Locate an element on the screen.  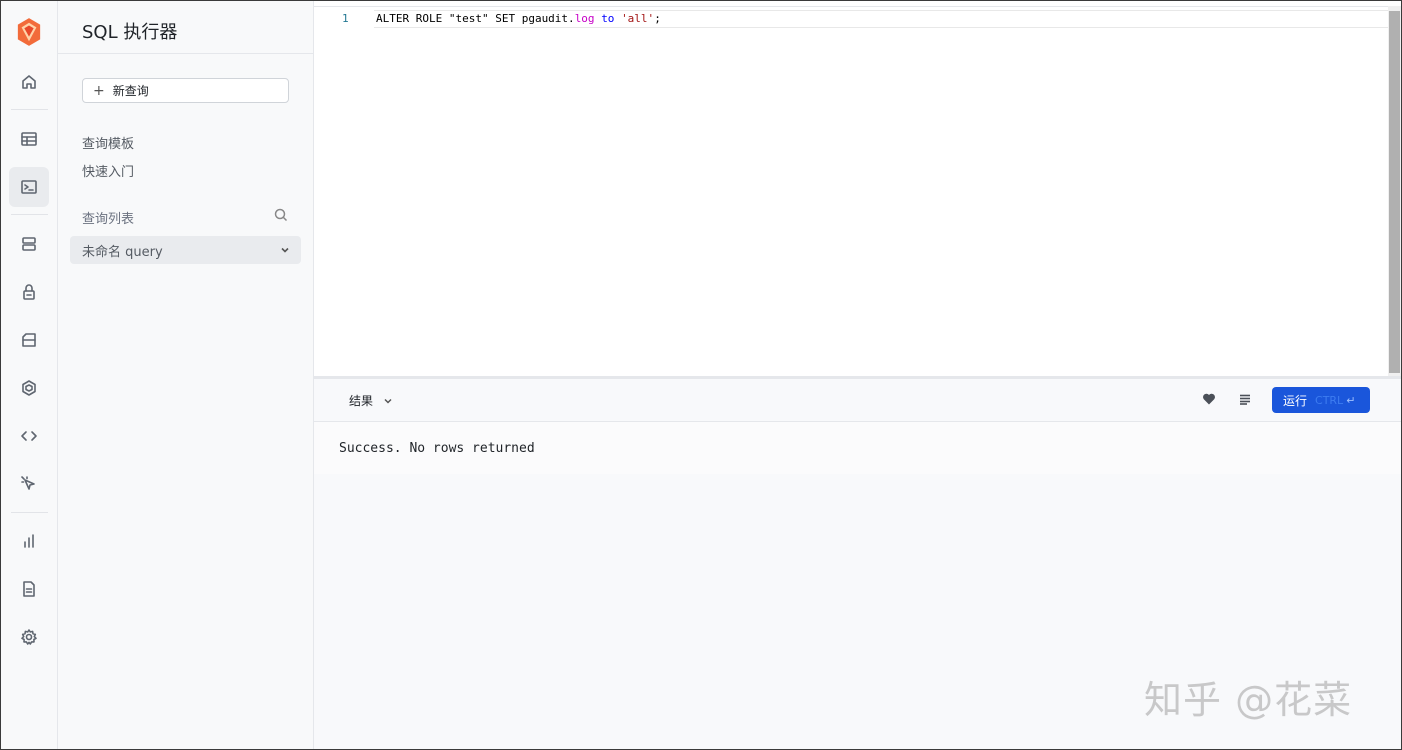
enter-key-icon: ↵ is located at coordinates (1351, 400).